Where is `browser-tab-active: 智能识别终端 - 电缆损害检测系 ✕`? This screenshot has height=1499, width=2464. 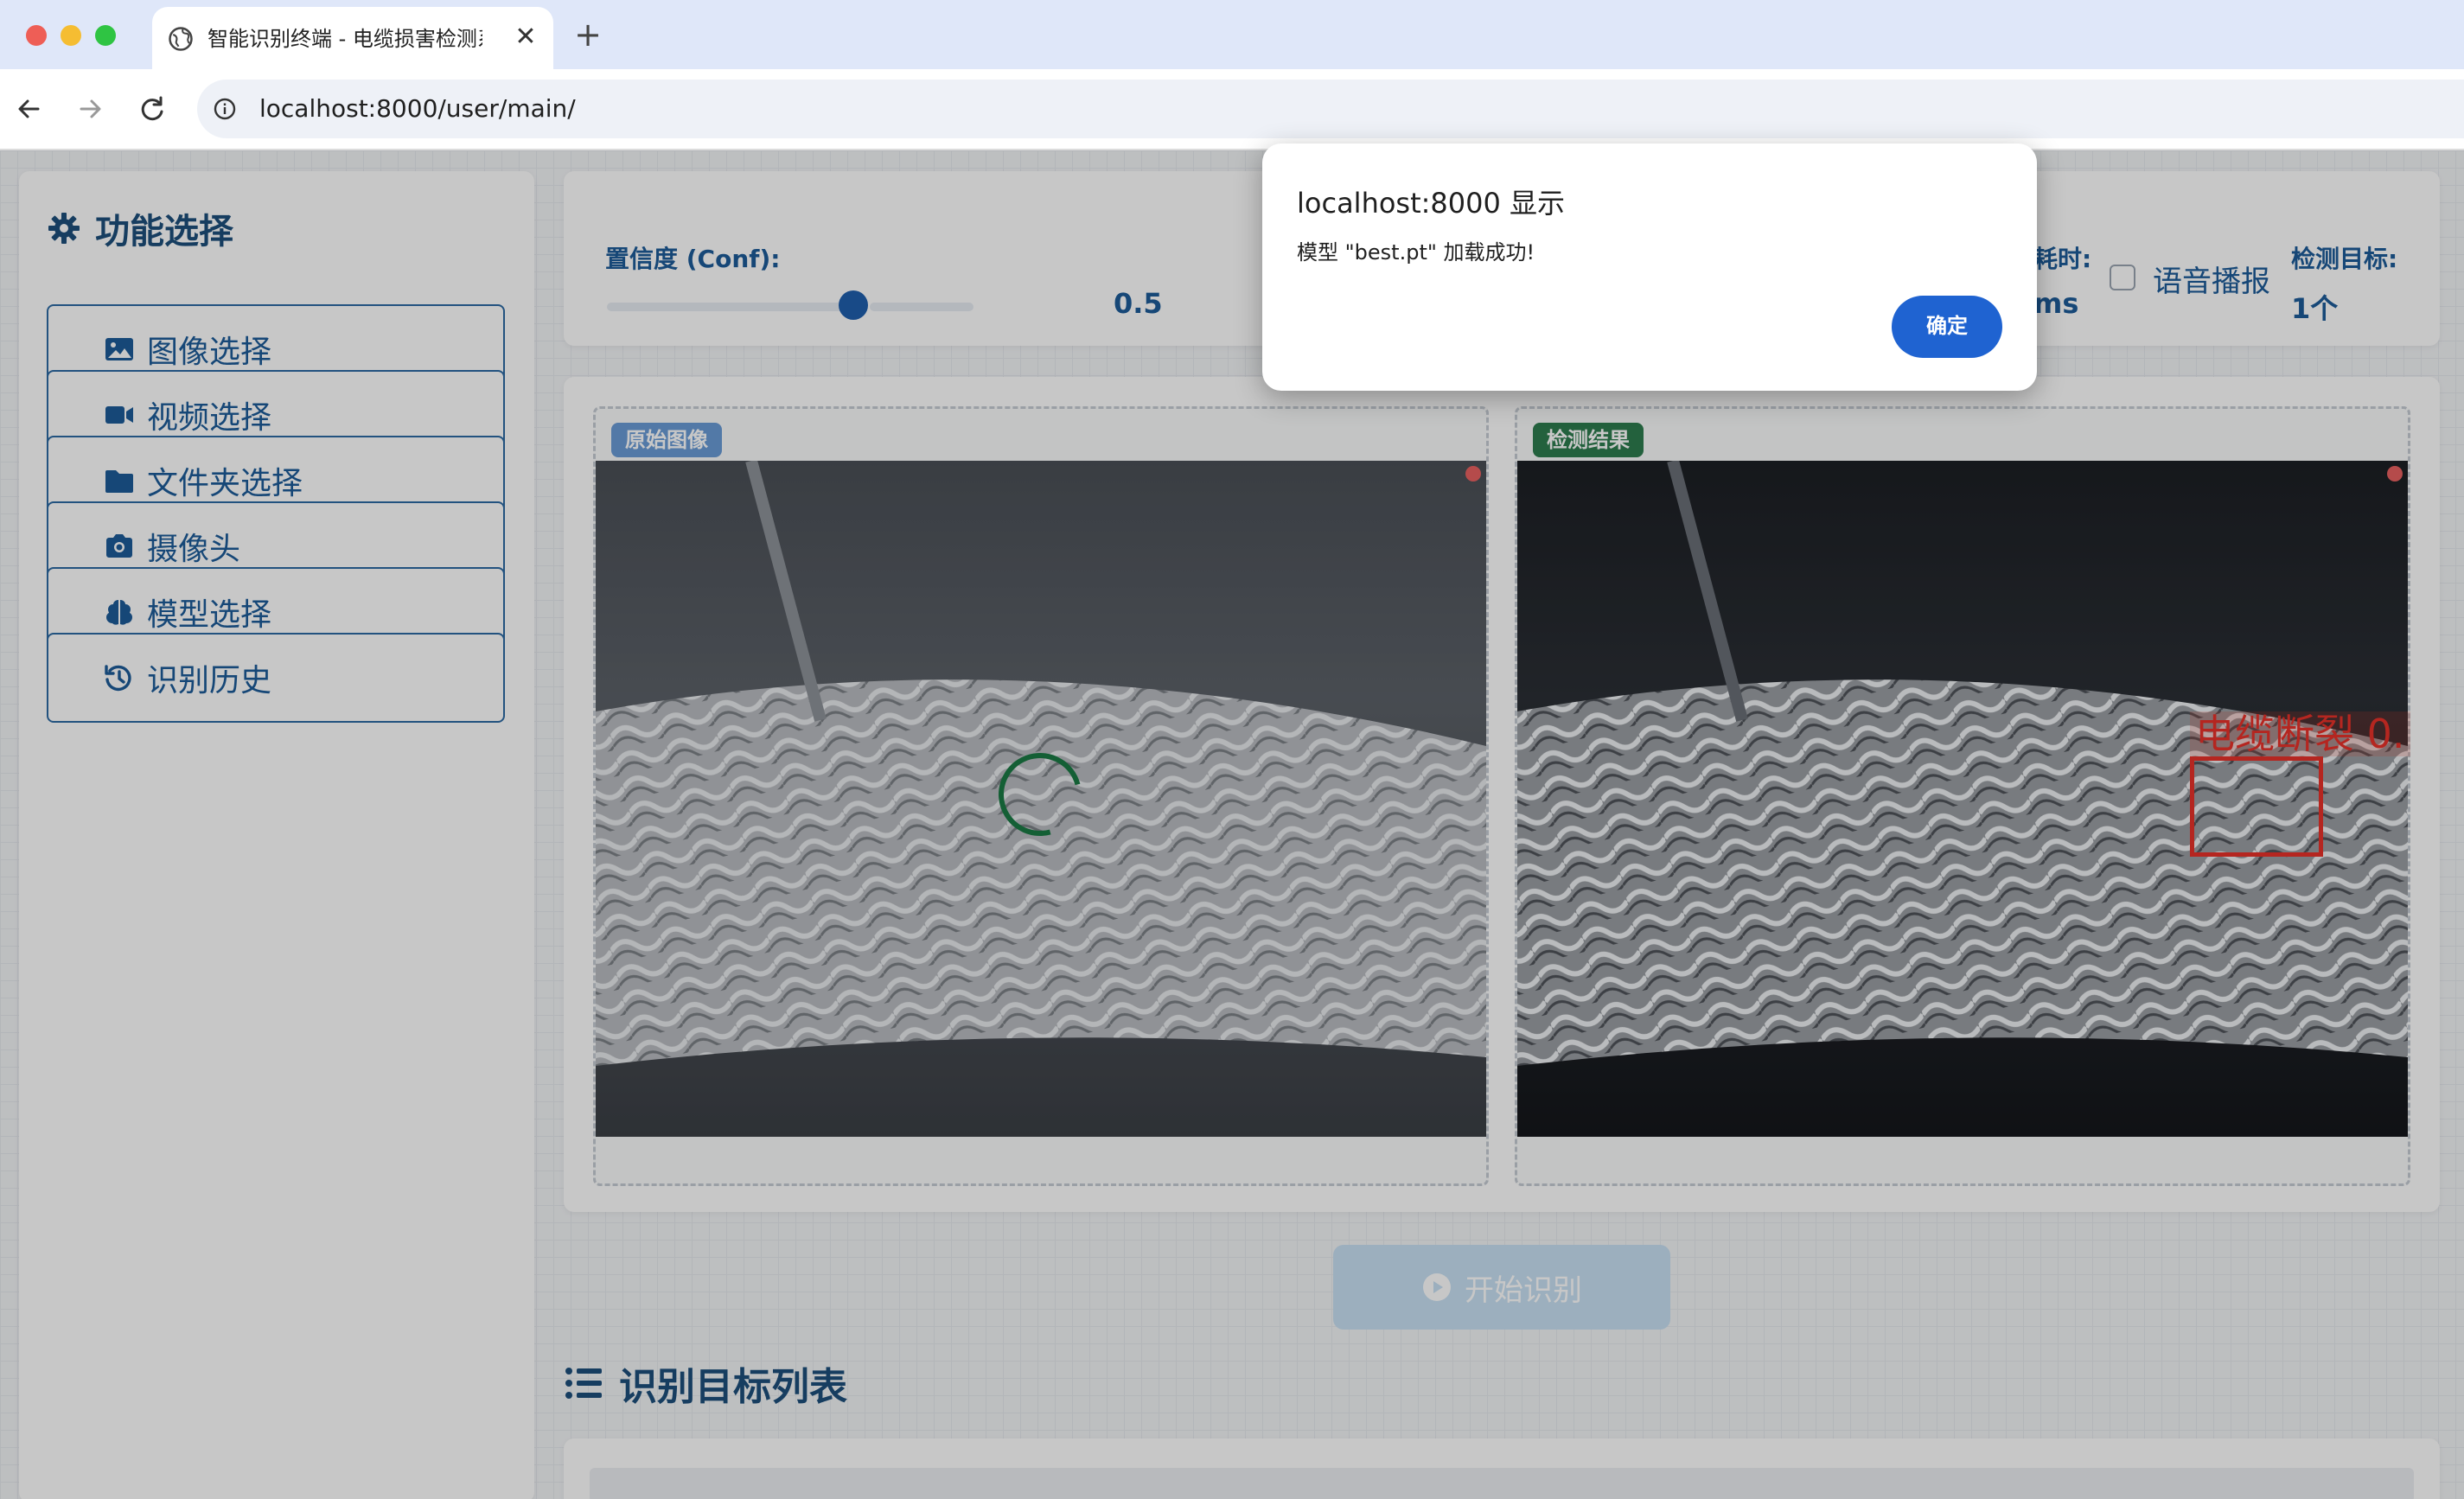
browser-tab-active: 智能识别终端 - 电缆损害检测系 ✕ is located at coordinates (352, 38).